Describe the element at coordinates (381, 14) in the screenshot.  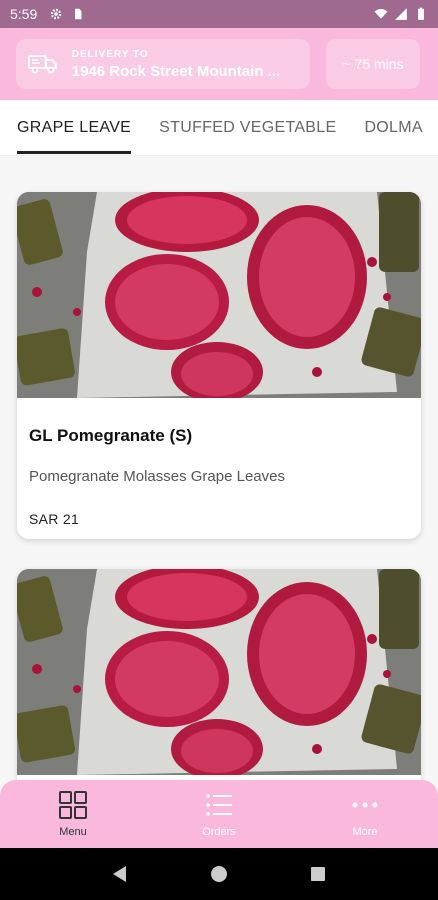
I see `wifi-icon` at that location.